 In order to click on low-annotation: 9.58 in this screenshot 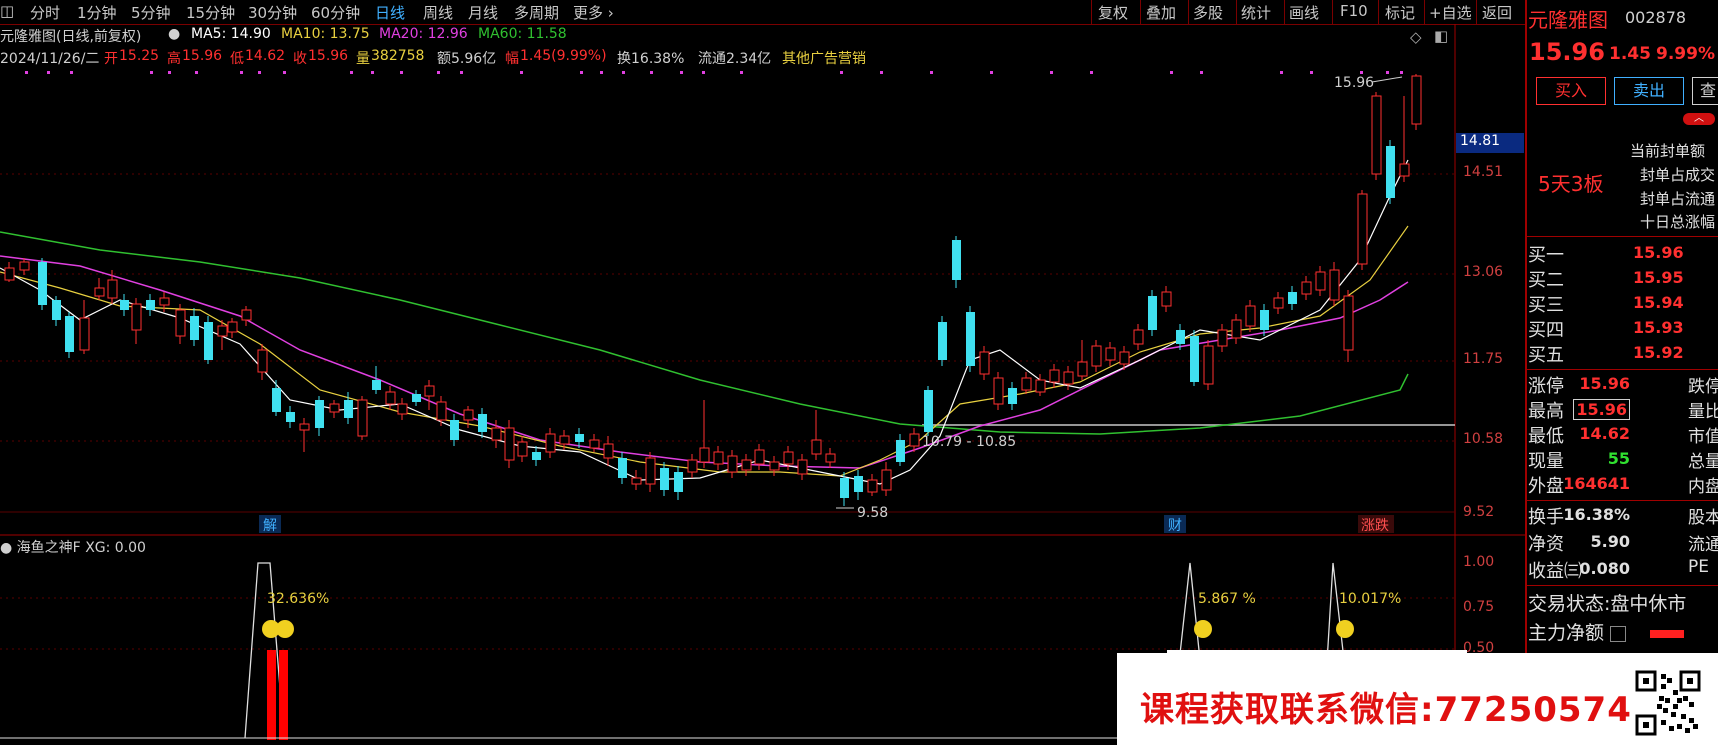, I will do `click(872, 513)`.